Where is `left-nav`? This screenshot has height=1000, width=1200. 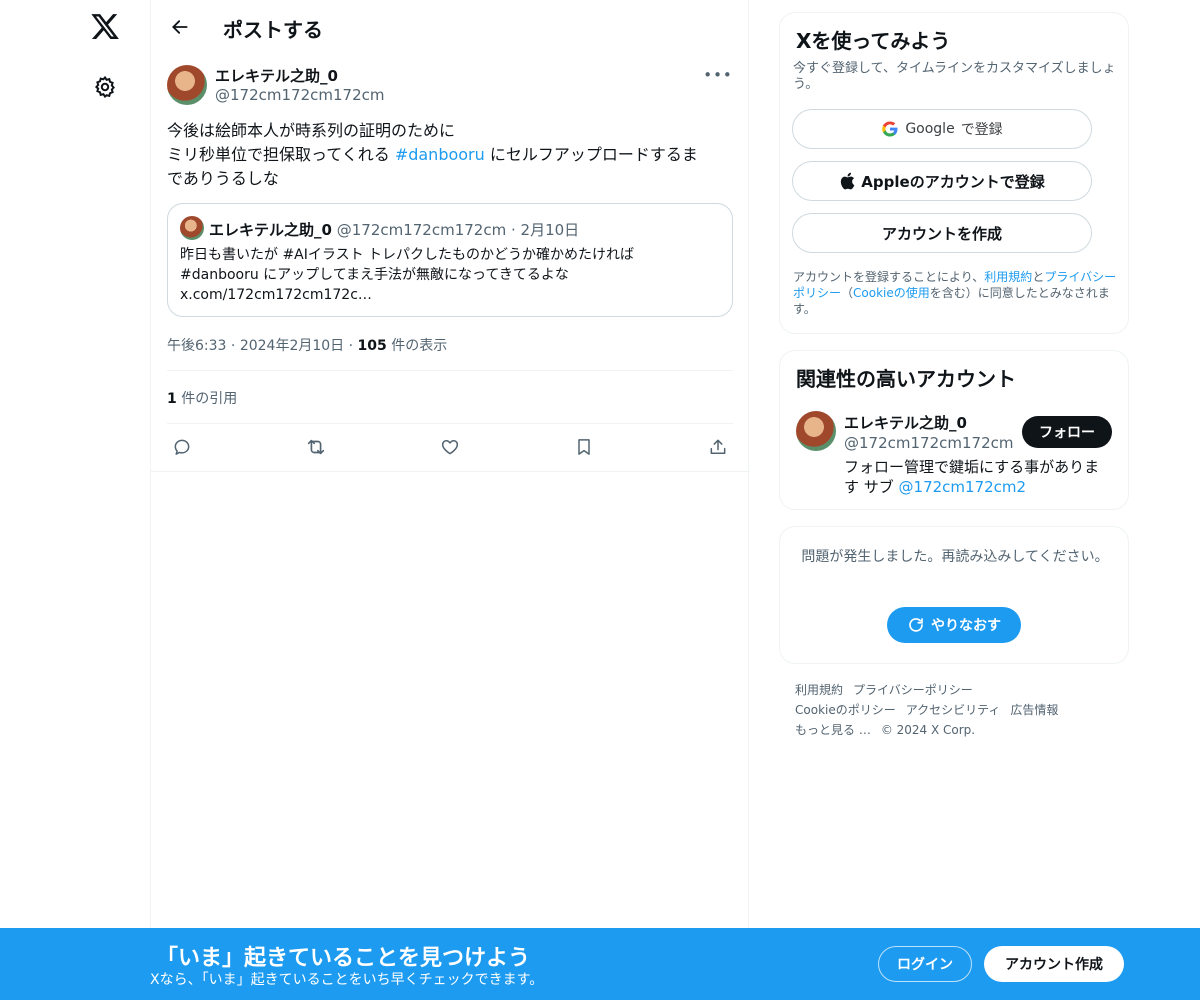
left-nav is located at coordinates (75, 500).